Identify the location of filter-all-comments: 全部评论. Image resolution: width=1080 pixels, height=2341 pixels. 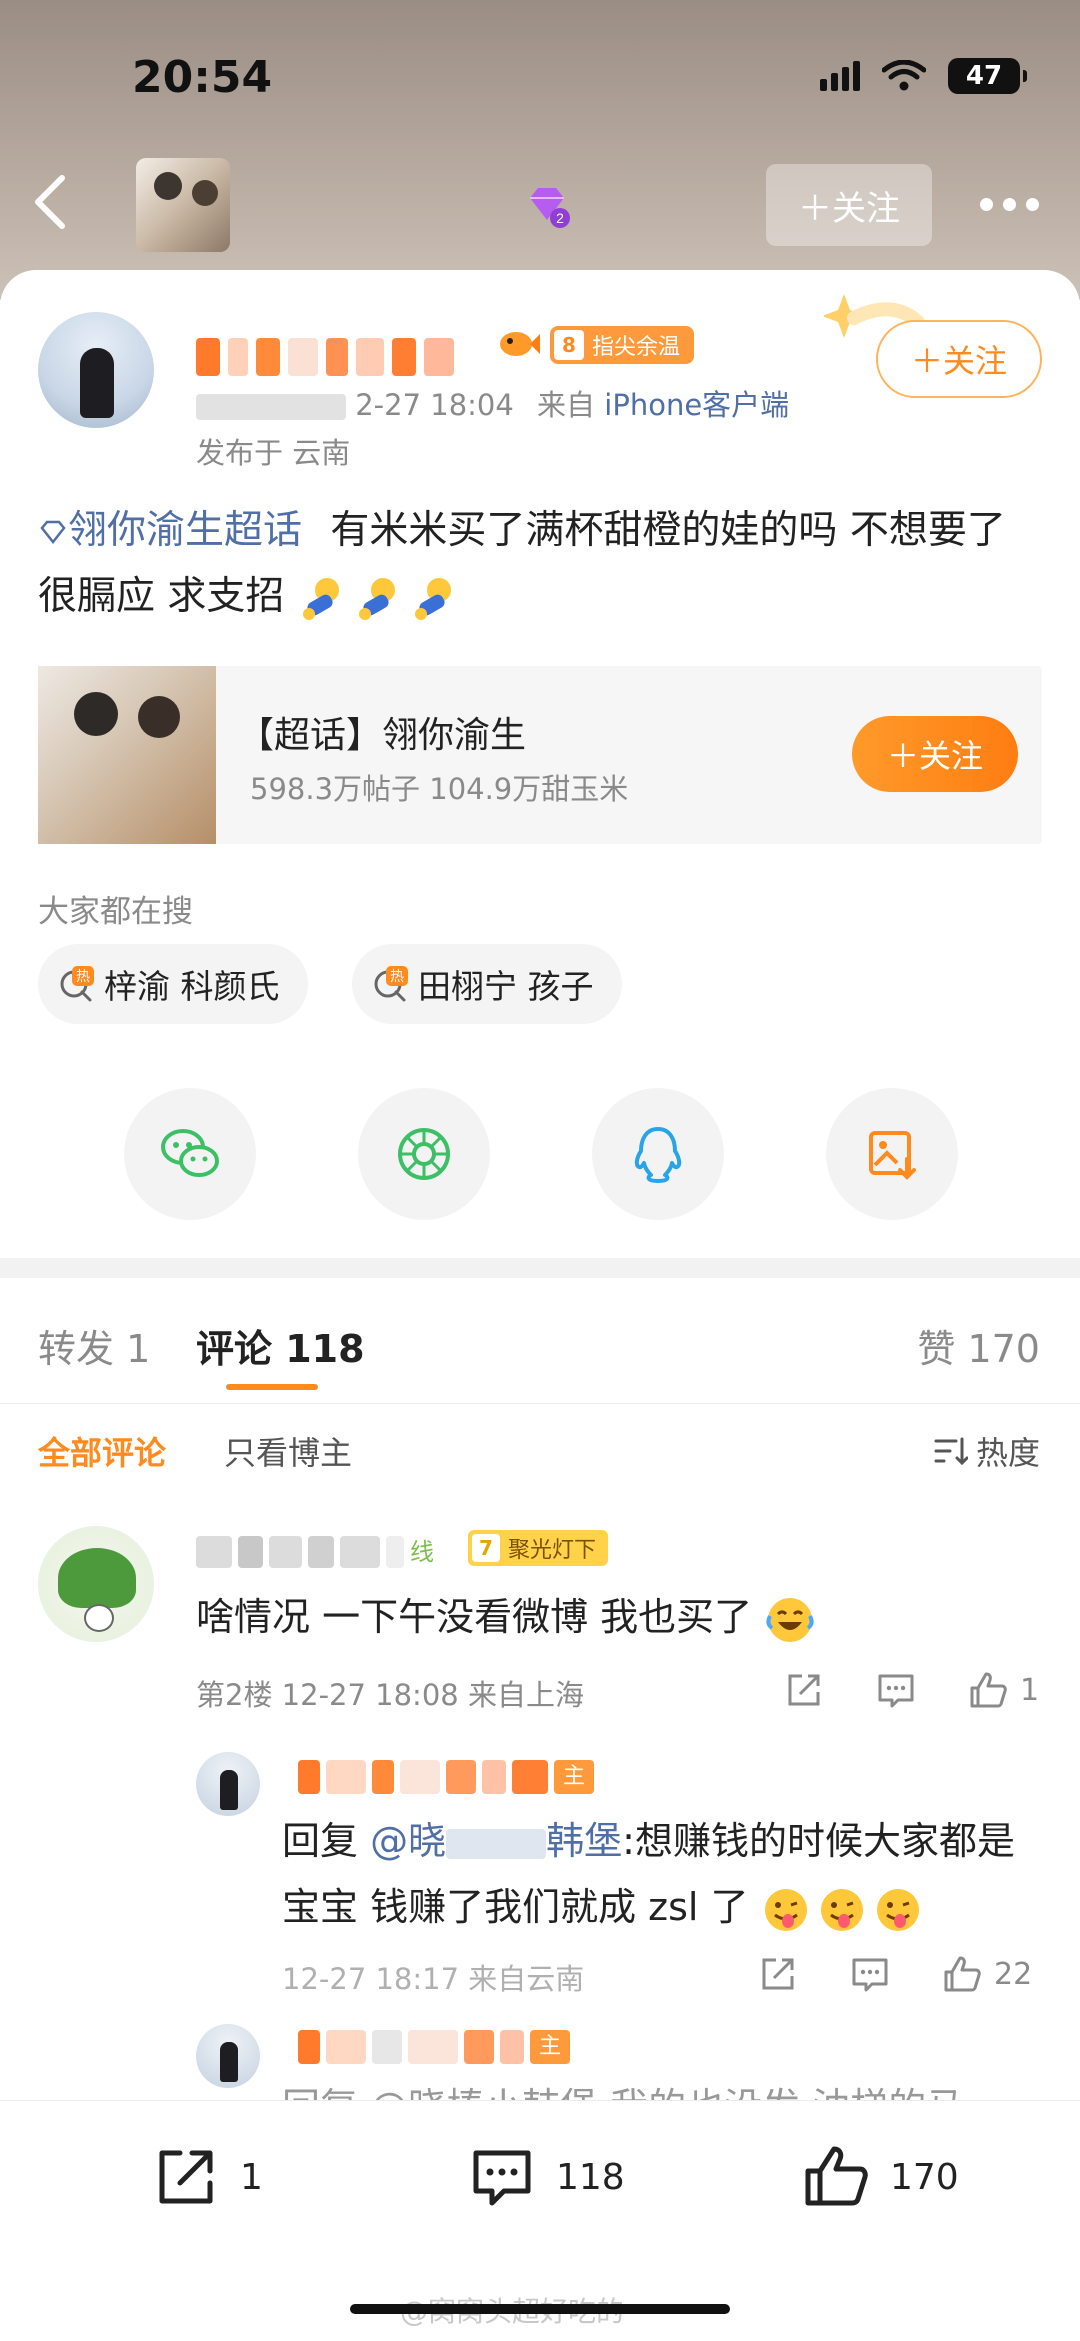
(102, 1451).